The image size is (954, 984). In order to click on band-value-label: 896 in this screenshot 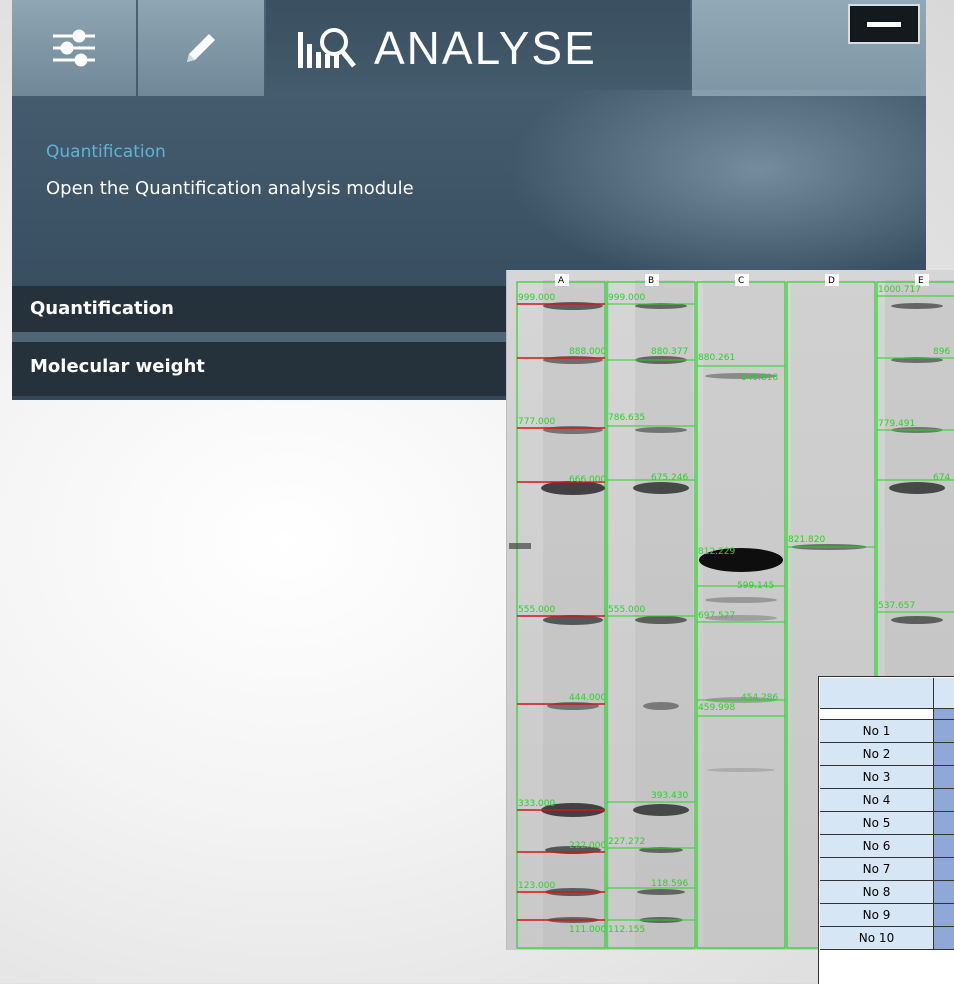, I will do `click(941, 352)`.